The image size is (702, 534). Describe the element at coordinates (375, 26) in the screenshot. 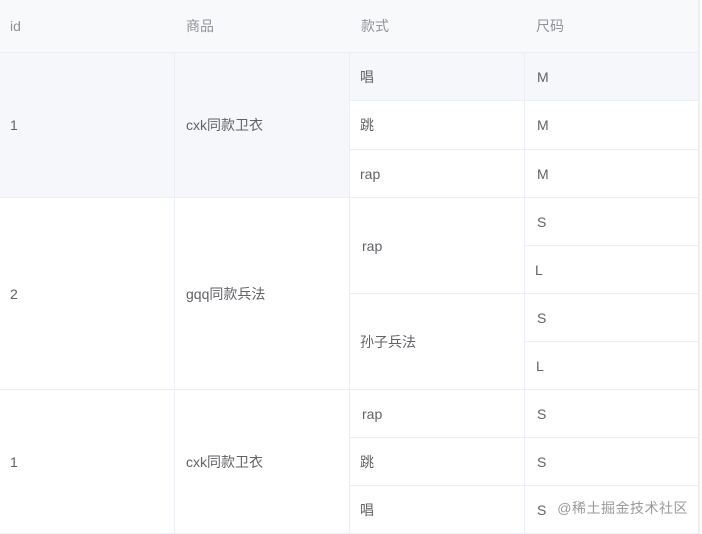

I see `header-style: 款式` at that location.